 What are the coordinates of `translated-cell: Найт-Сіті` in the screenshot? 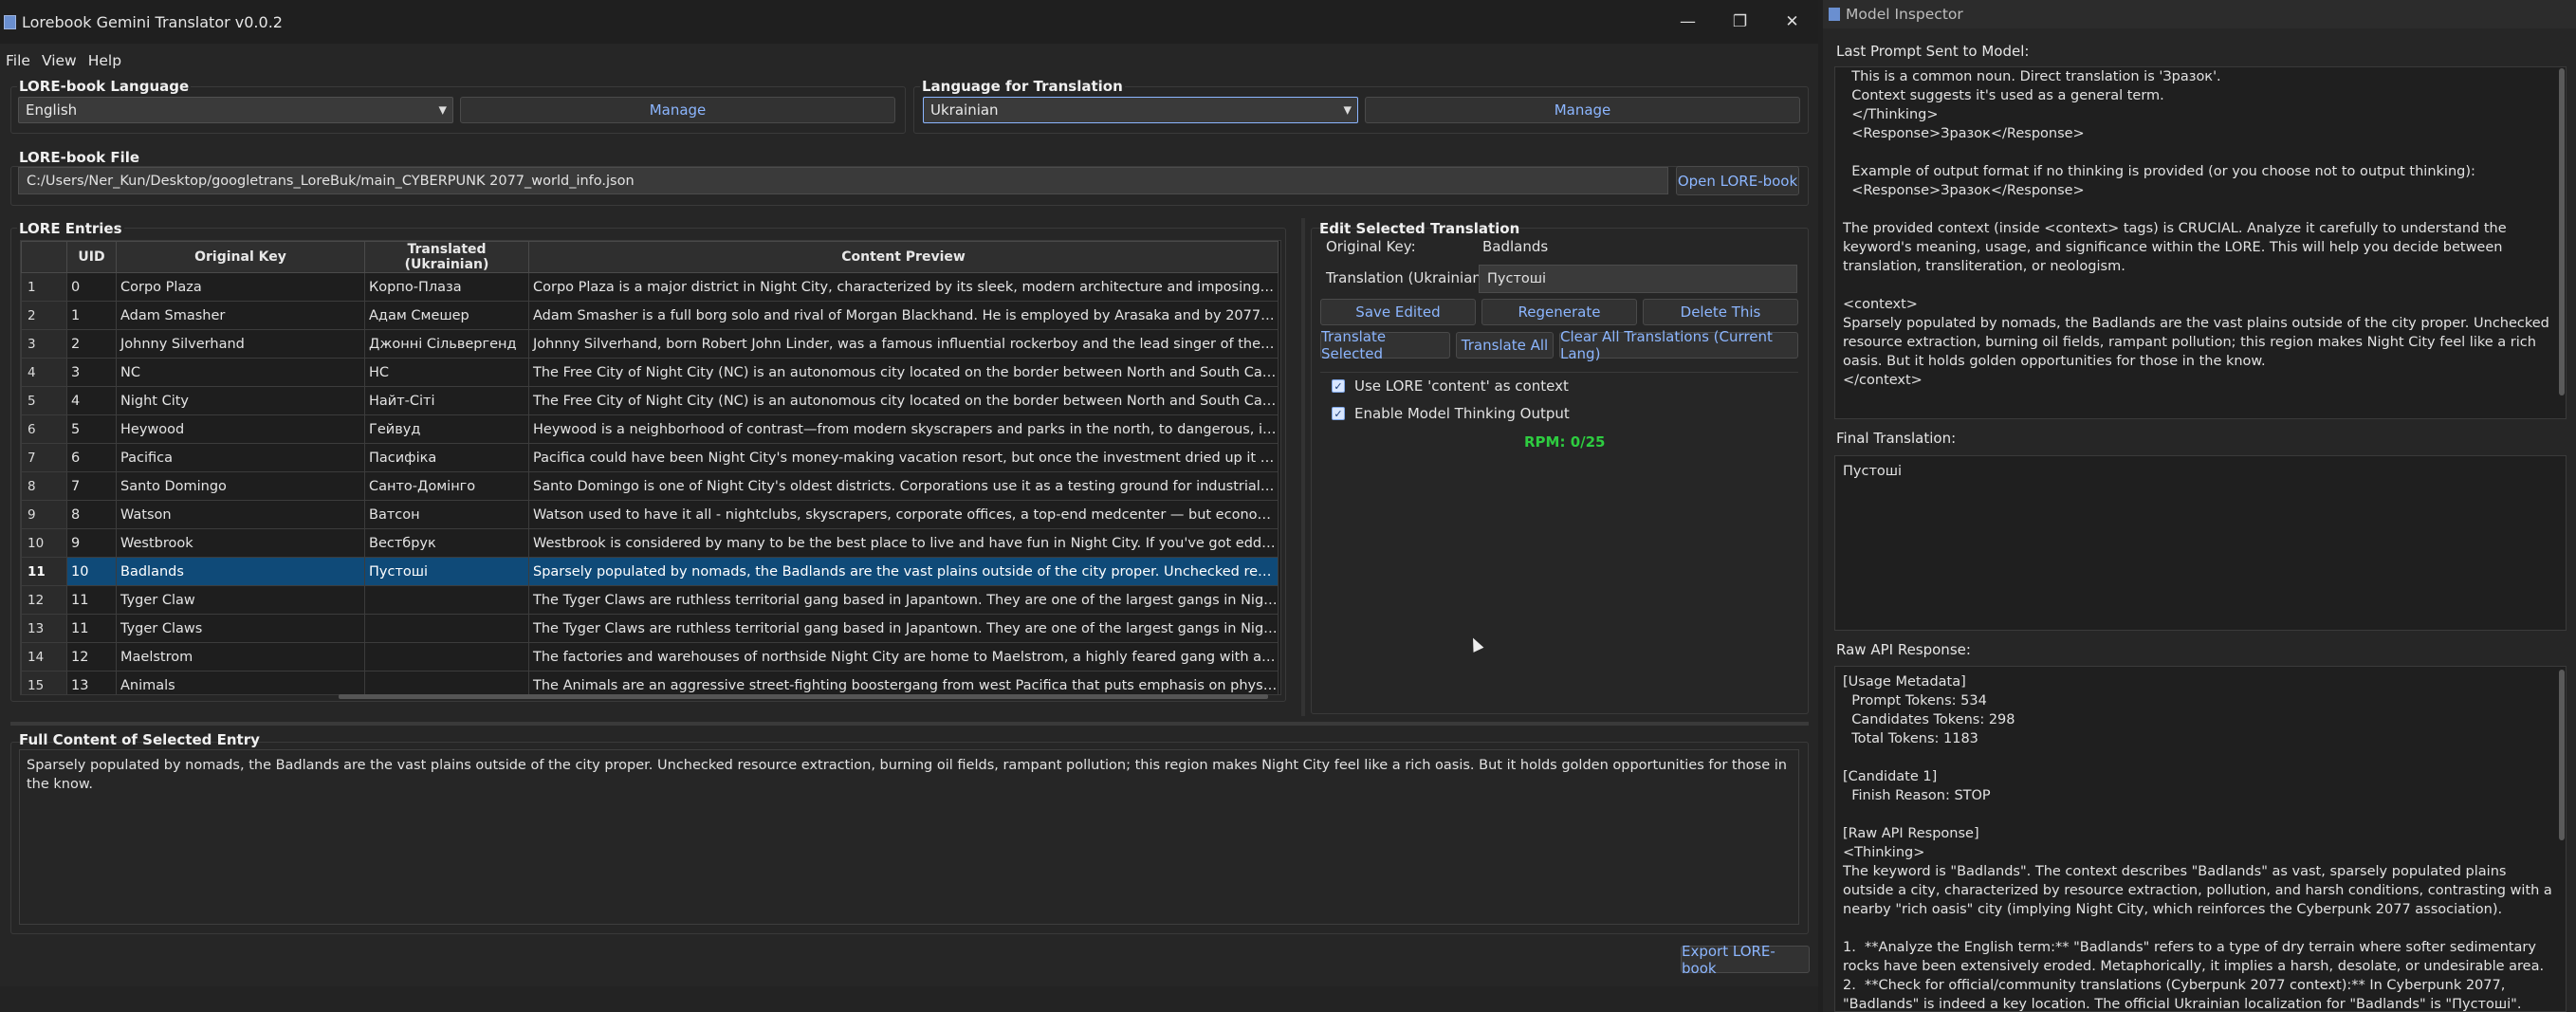 It's located at (446, 400).